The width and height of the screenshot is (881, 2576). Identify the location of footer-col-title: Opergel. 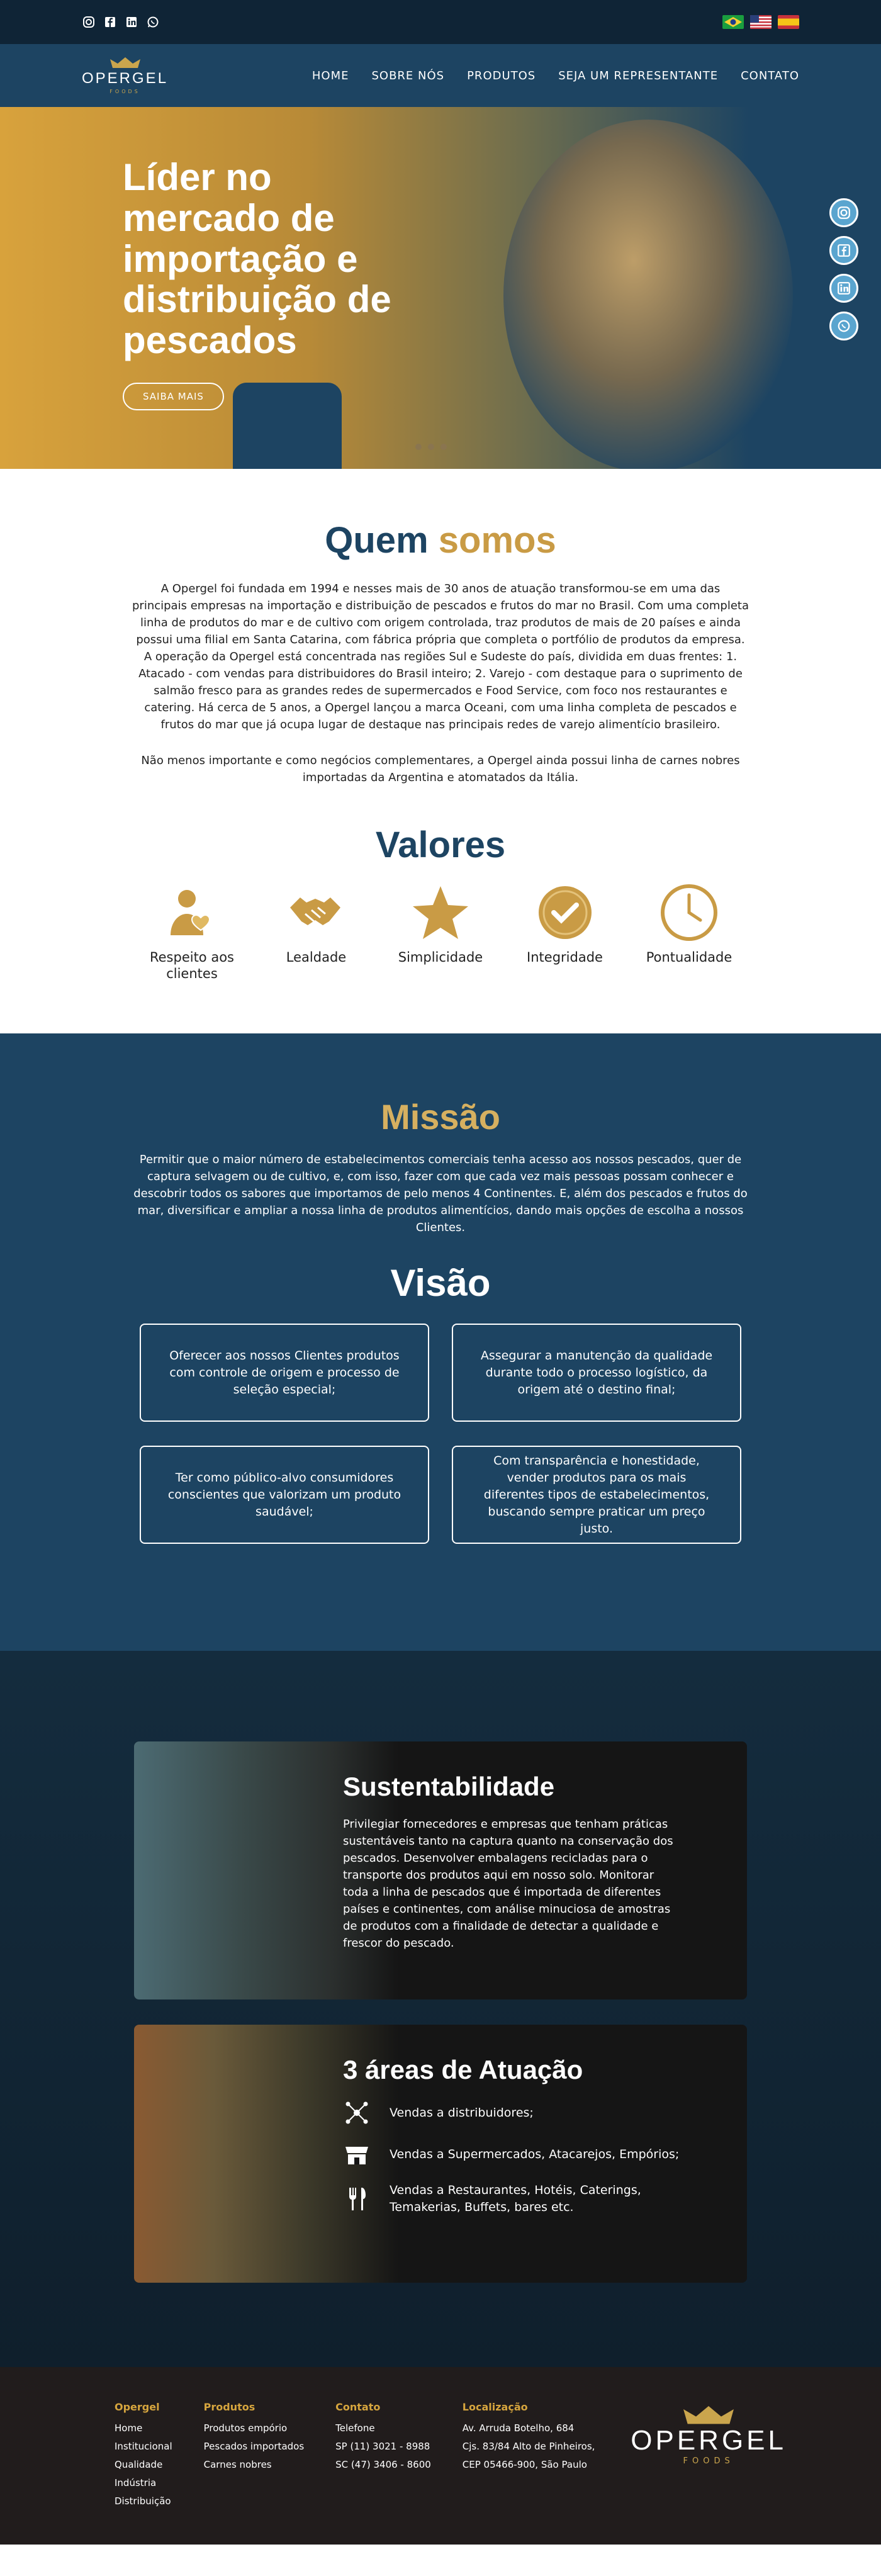
(137, 2407).